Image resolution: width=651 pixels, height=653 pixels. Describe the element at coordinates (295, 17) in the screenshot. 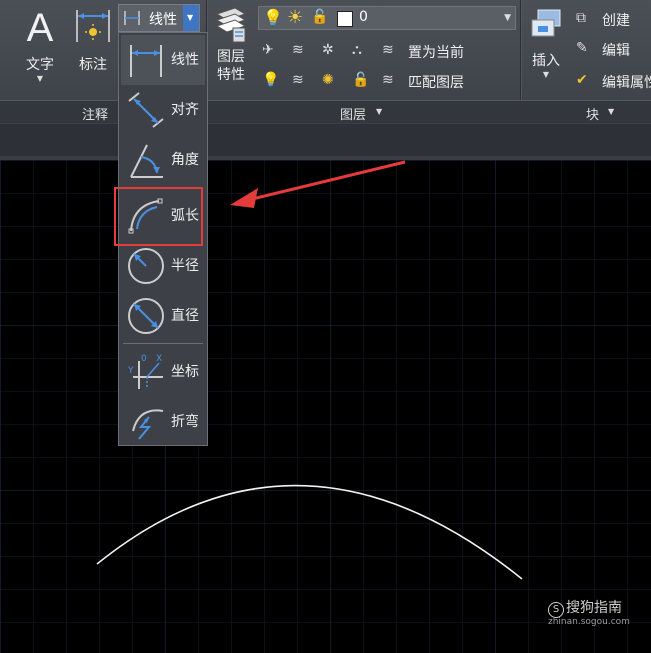

I see `sun-icon: ☀` at that location.